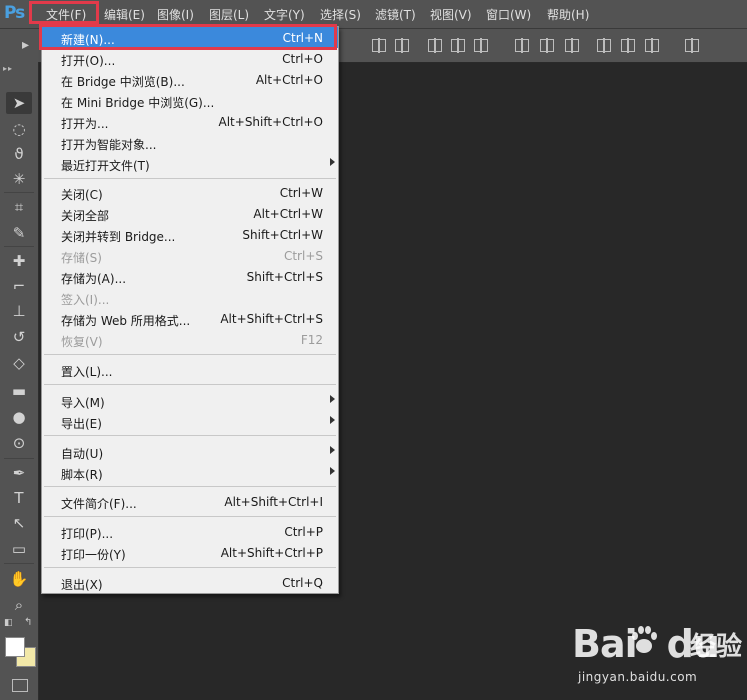  Describe the element at coordinates (652, 45) in the screenshot. I see `distribute-right-icon` at that location.